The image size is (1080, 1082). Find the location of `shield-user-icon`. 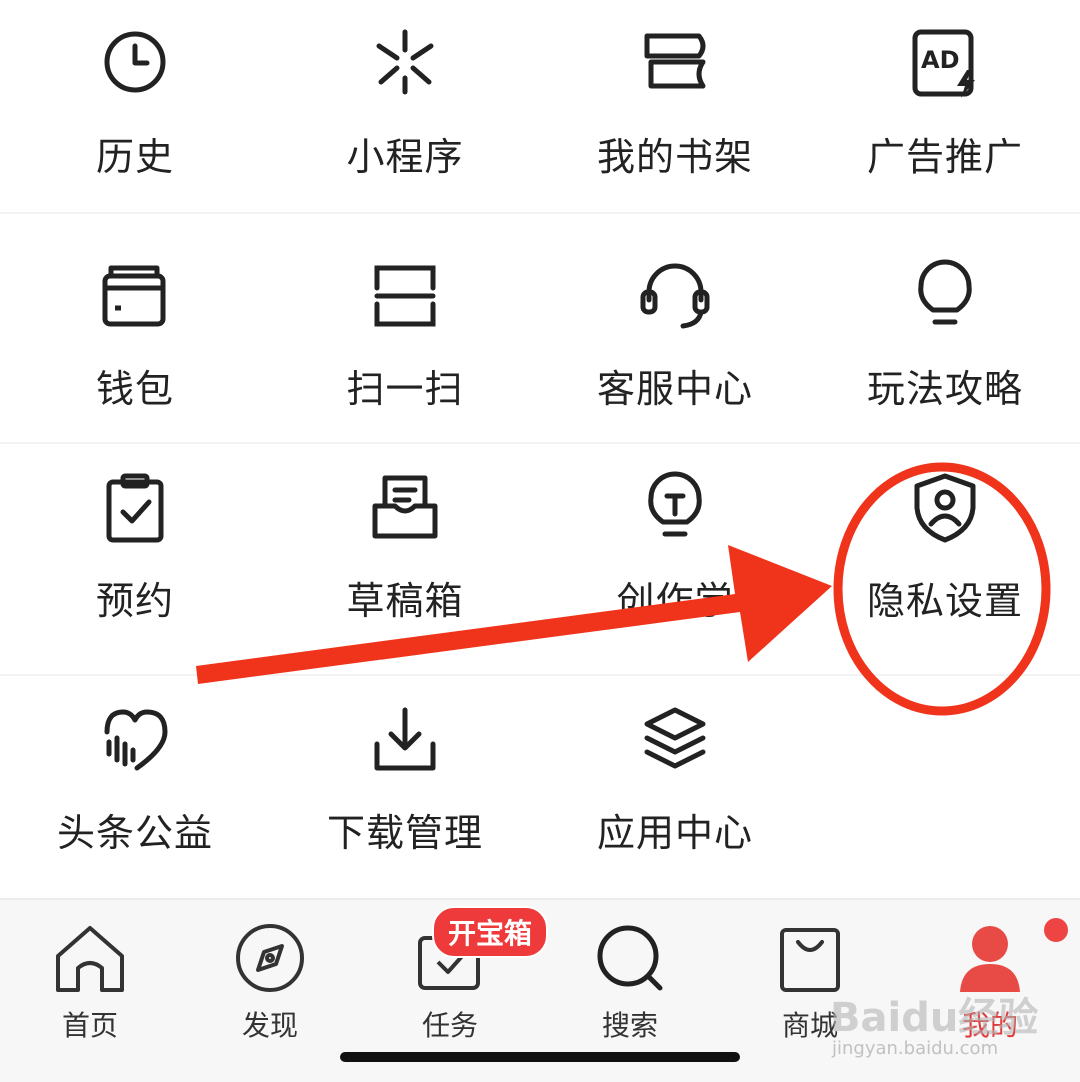

shield-user-icon is located at coordinates (945, 508).